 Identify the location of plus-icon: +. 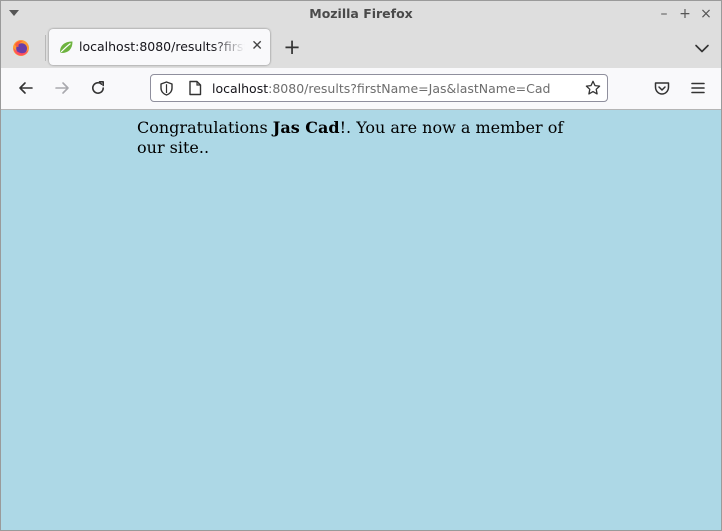
(292, 47).